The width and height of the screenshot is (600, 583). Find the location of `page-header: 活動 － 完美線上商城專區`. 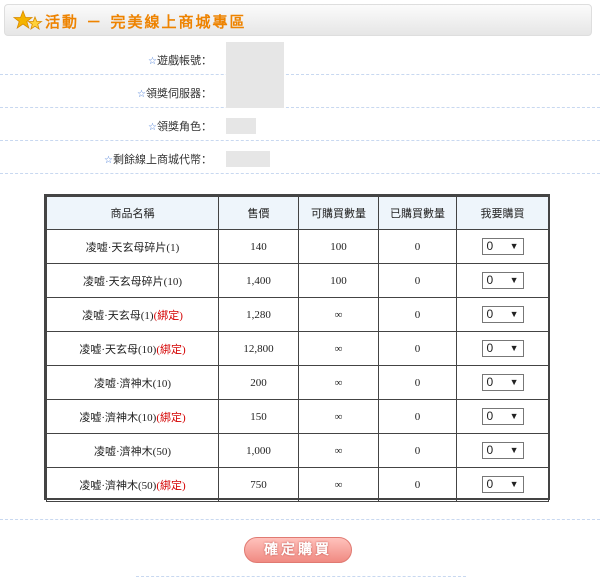

page-header: 活動 － 完美線上商城專區 is located at coordinates (298, 20).